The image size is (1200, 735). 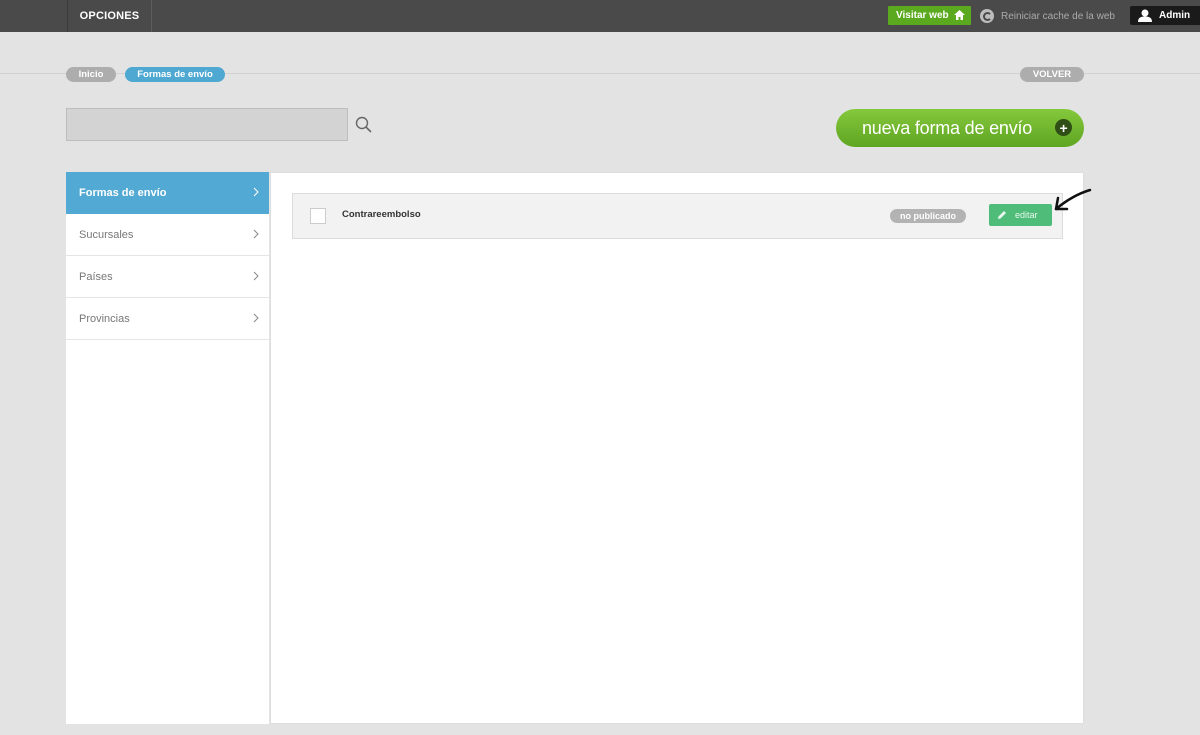 I want to click on list-item: Contrareembolso no publicado editar, so click(x=677, y=216).